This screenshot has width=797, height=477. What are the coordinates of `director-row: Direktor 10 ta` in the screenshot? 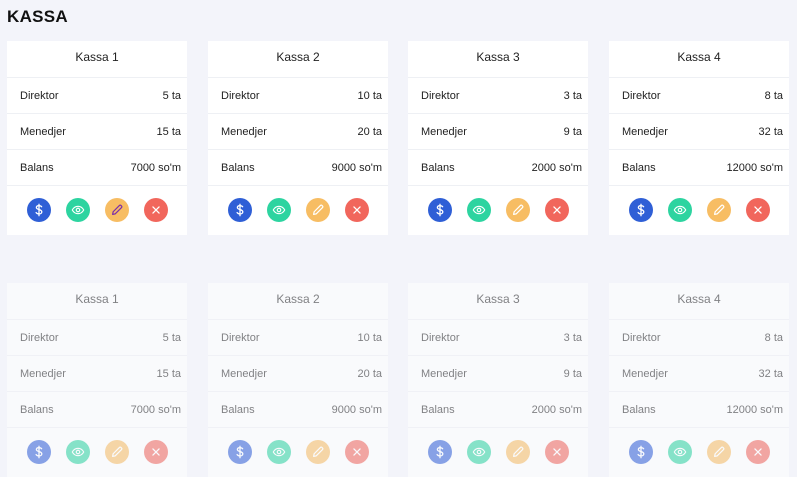 It's located at (298, 96).